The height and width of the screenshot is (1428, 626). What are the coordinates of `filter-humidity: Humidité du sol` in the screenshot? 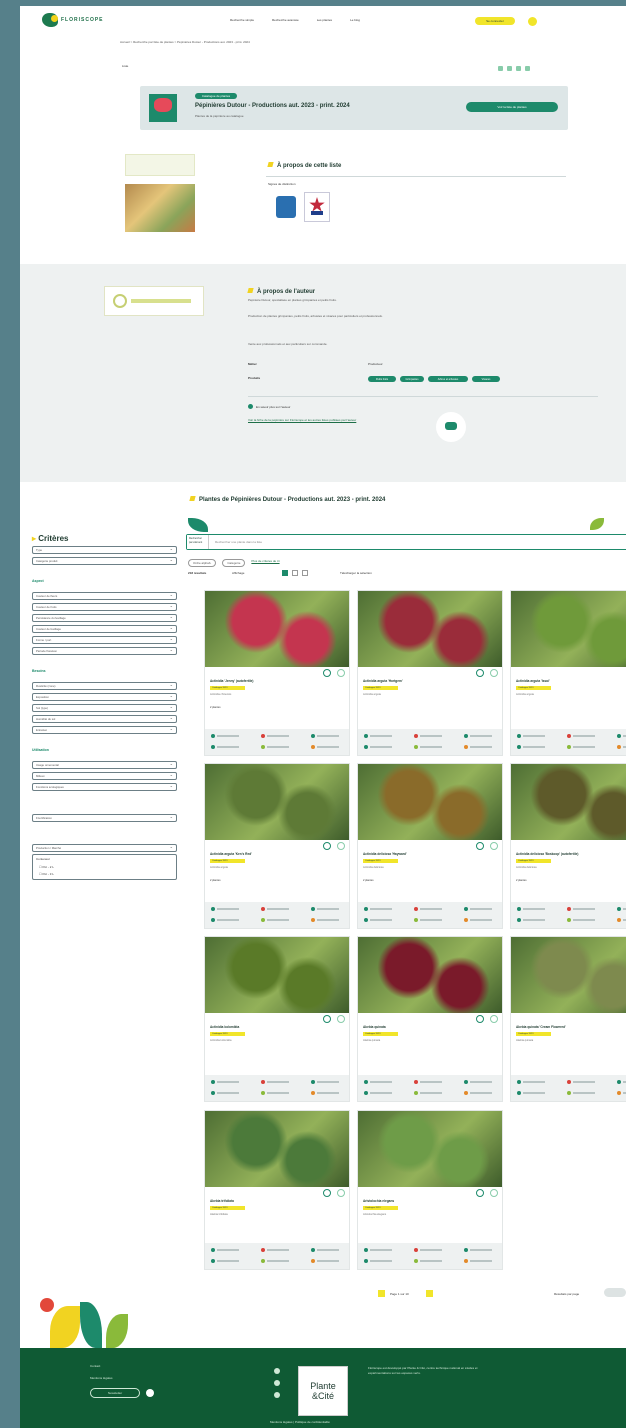 It's located at (104, 719).